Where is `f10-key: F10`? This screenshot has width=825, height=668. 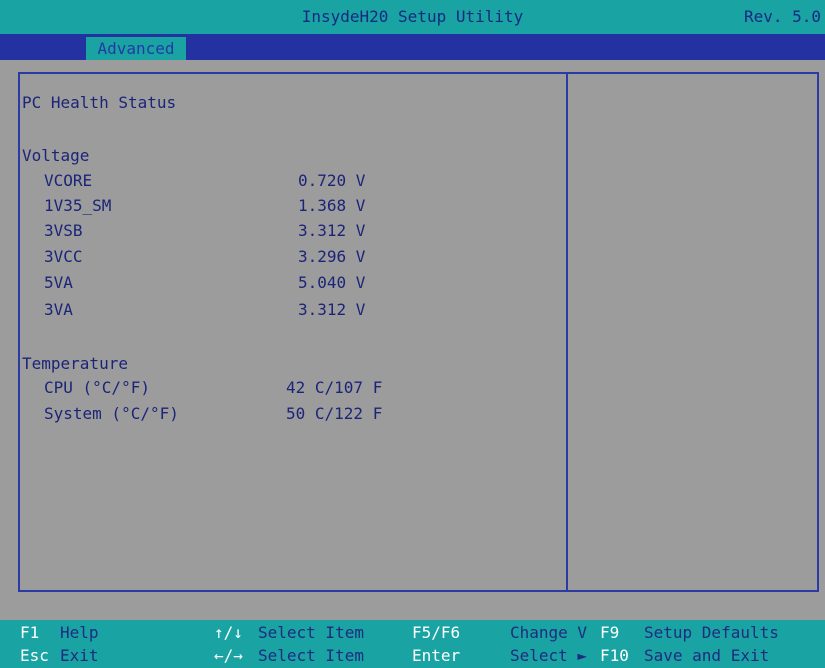 f10-key: F10 is located at coordinates (614, 655).